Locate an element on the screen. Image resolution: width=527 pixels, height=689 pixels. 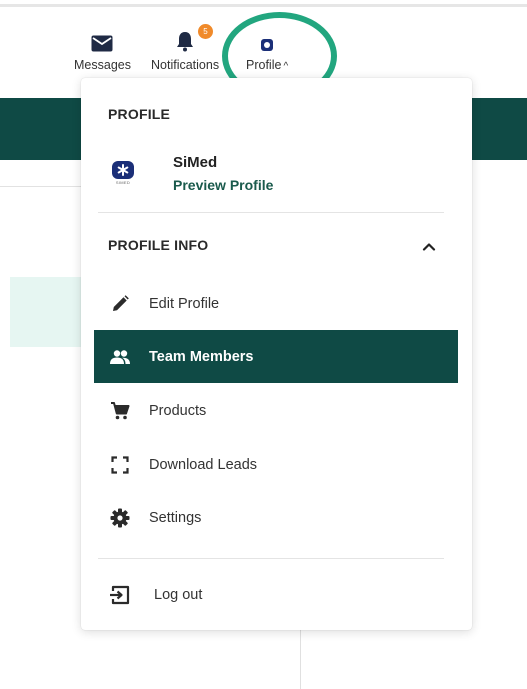
gear-icon is located at coordinates (120, 518).